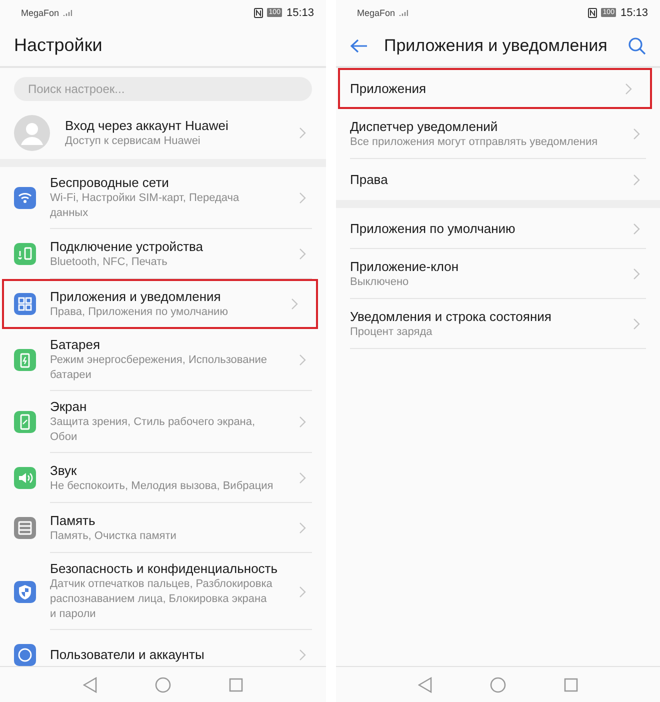  Describe the element at coordinates (63, 470) in the screenshot. I see `item-title: Звук` at that location.